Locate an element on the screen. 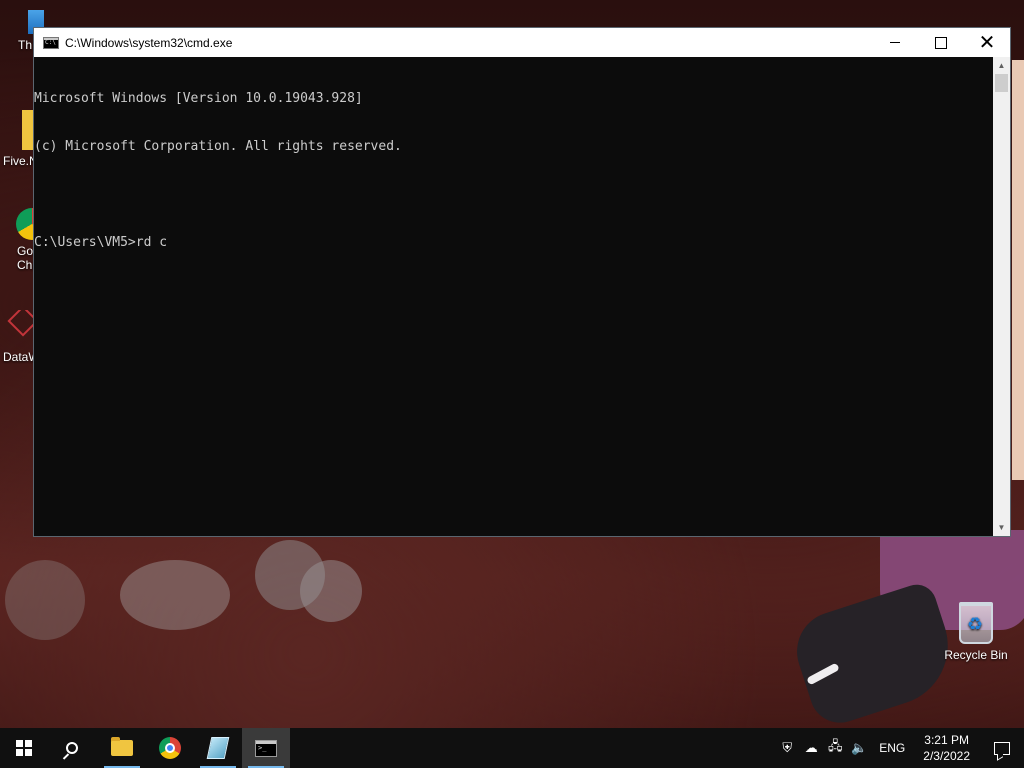 This screenshot has height=768, width=1024. windows-start-icon is located at coordinates (24, 748).